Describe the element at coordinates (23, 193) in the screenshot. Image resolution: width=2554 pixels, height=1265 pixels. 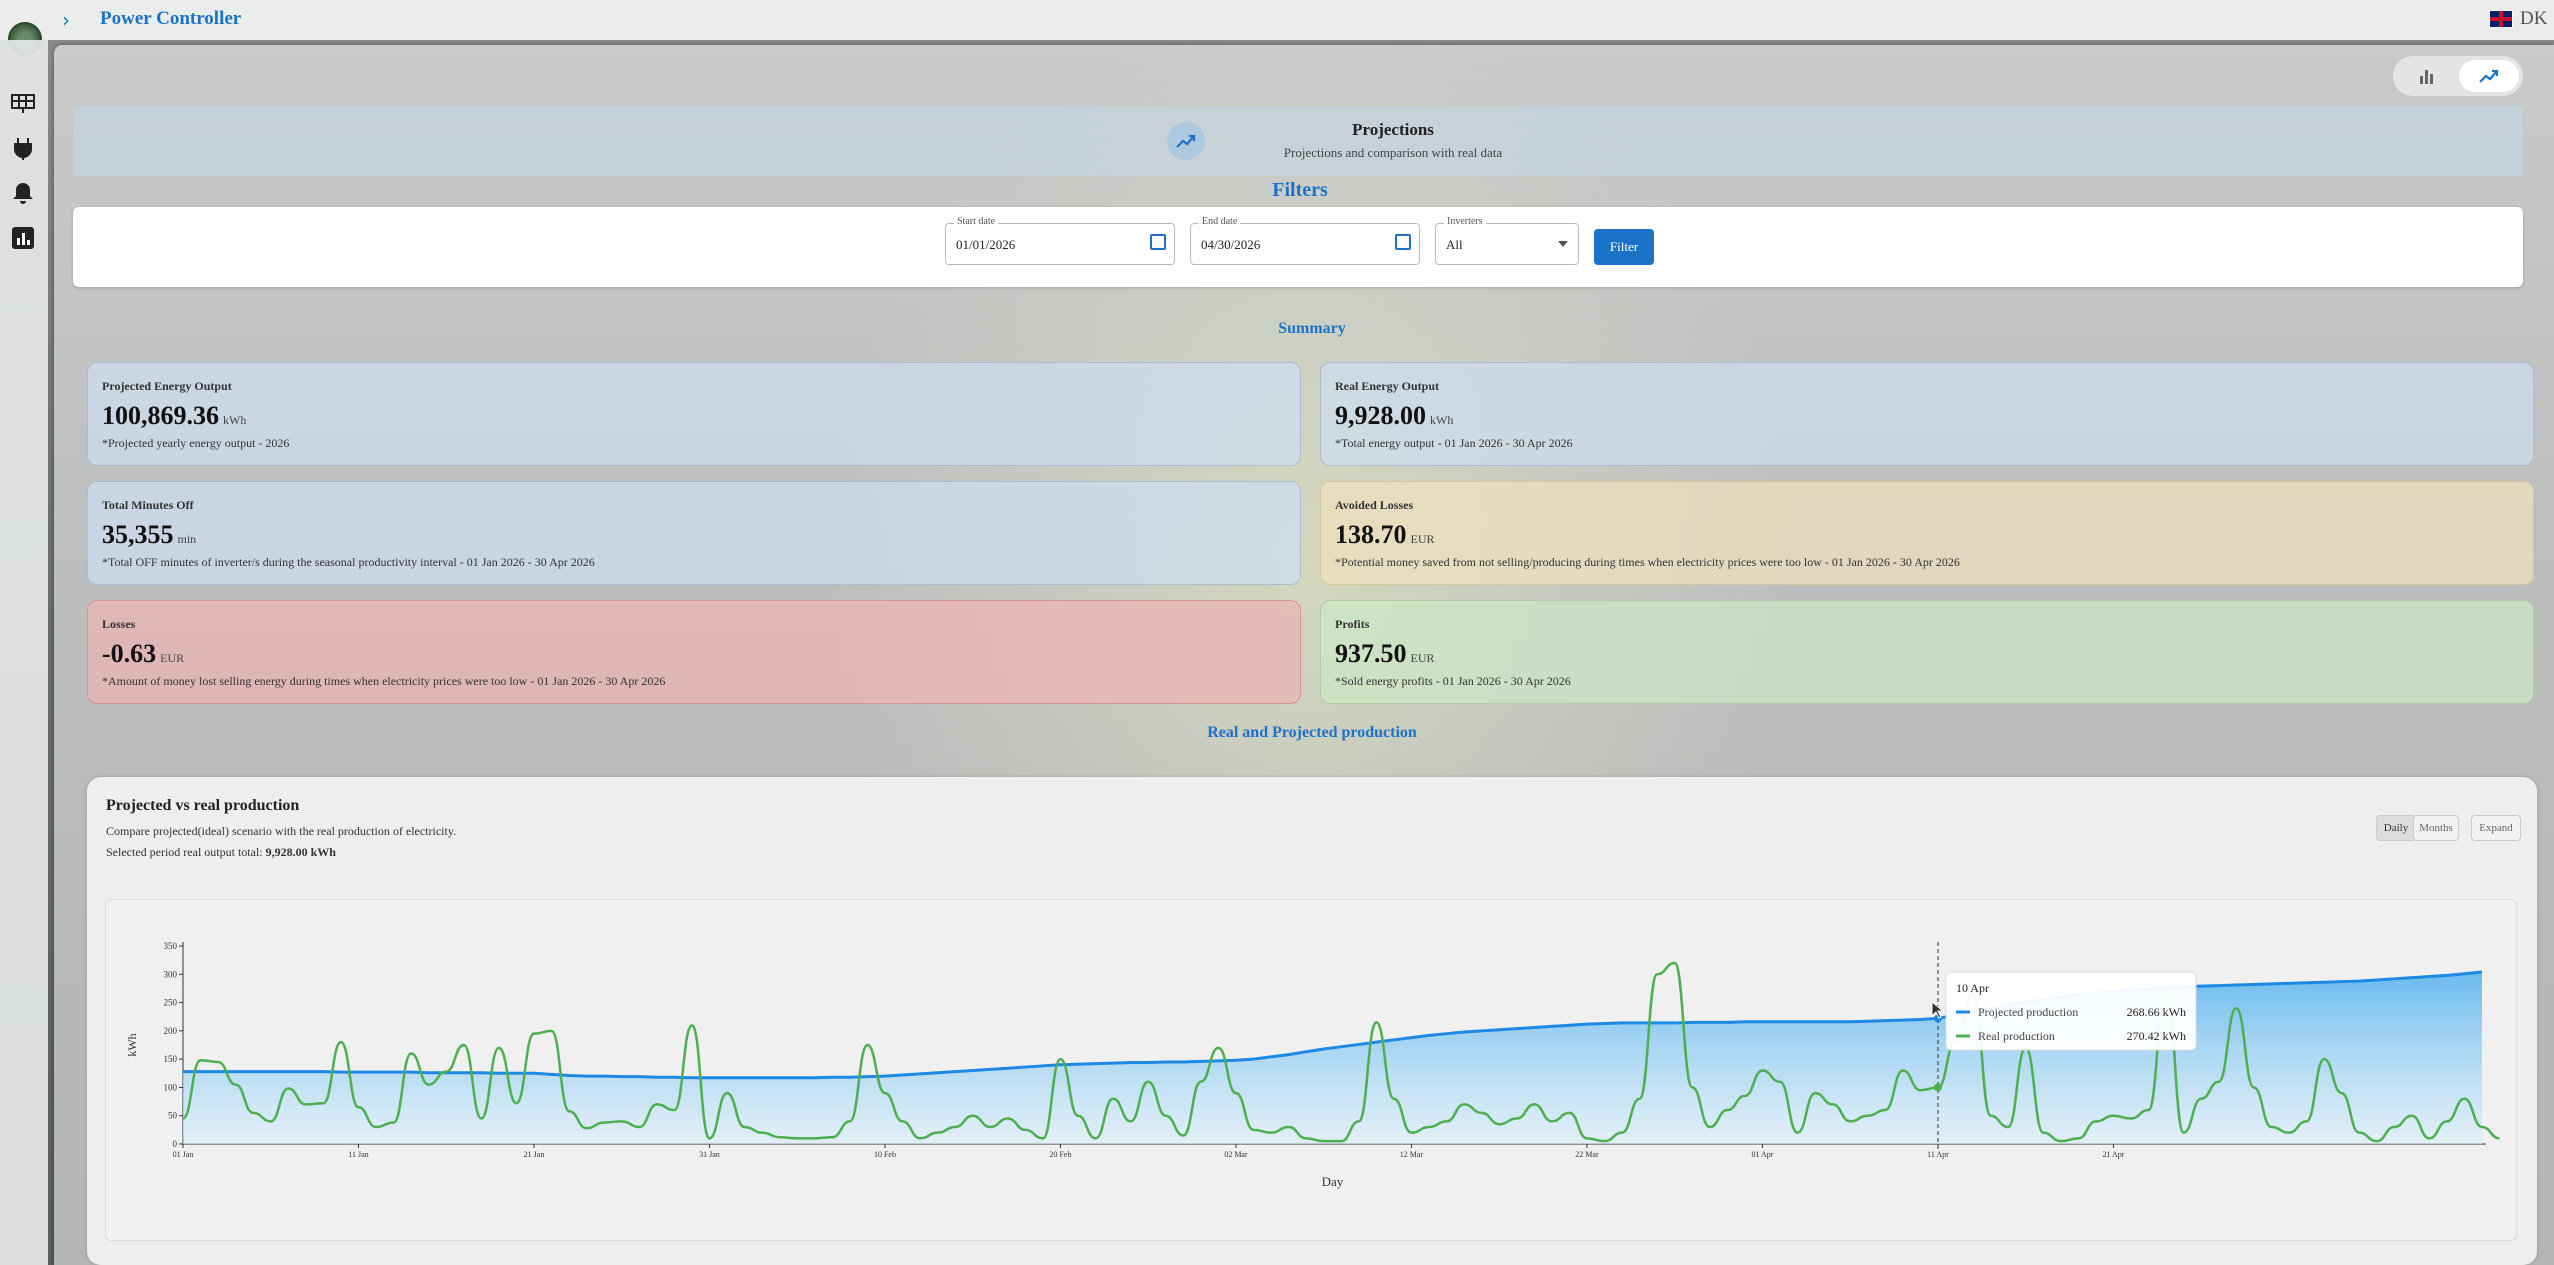
I see `bell-icon` at that location.